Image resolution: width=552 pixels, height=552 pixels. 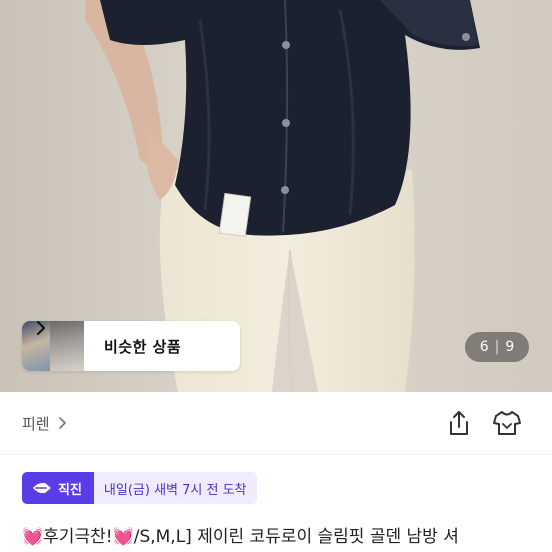 What do you see at coordinates (175, 488) in the screenshot?
I see `delivery-eta: 내일(금) 새벽 7시 전 도착` at bounding box center [175, 488].